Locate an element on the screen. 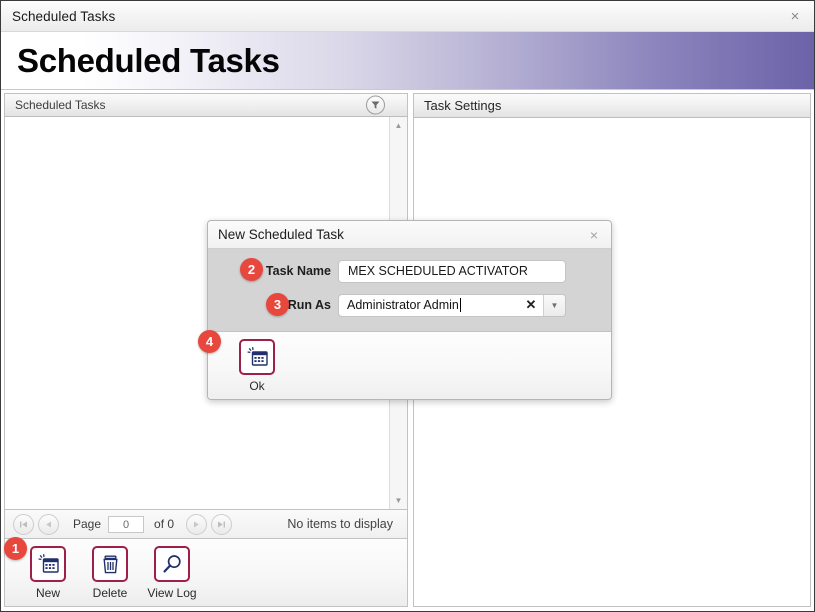 Image resolution: width=815 pixels, height=612 pixels. page-label: Page is located at coordinates (87, 524).